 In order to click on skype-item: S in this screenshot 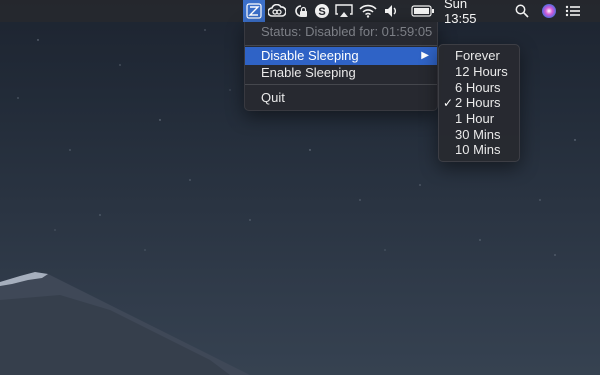, I will do `click(322, 11)`.